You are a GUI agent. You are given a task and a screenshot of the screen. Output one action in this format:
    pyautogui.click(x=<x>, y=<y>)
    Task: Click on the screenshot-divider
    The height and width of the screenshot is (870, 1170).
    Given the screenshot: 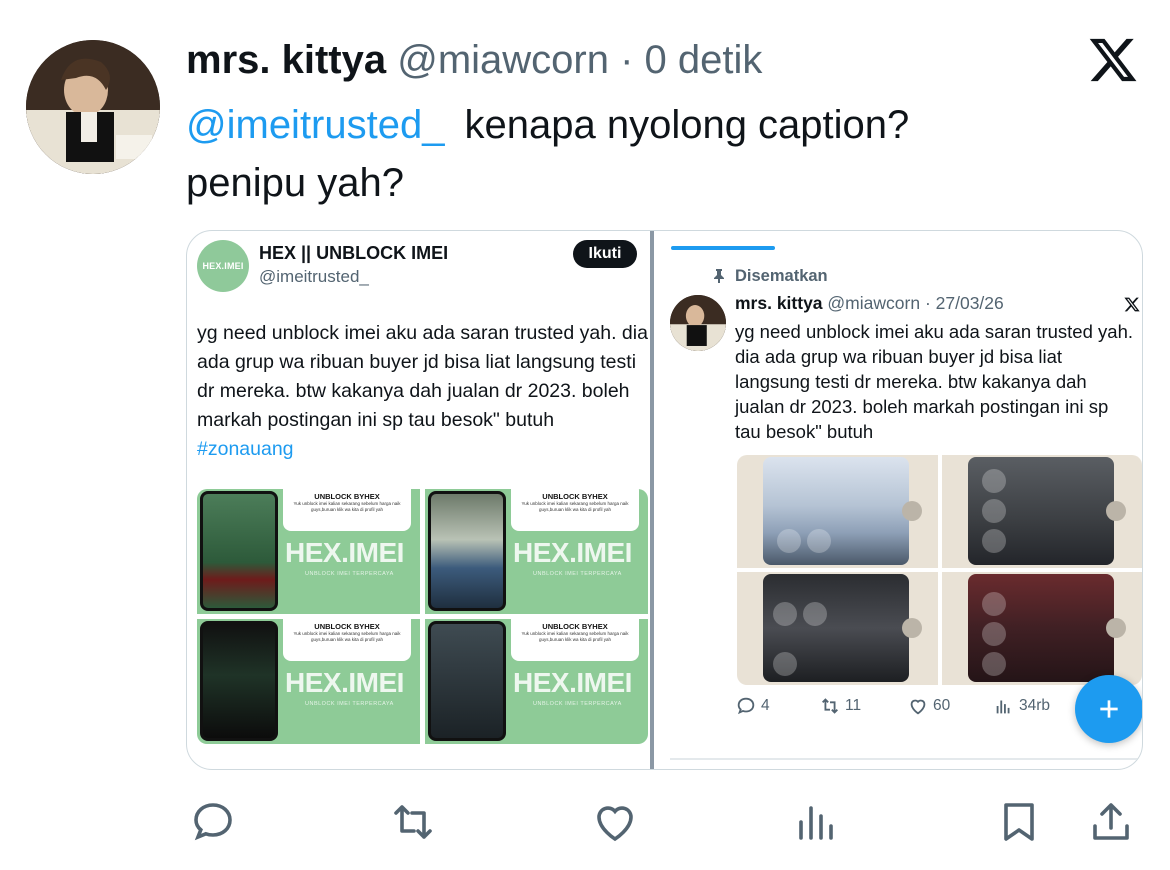 What is the action you would take?
    pyautogui.click(x=652, y=500)
    